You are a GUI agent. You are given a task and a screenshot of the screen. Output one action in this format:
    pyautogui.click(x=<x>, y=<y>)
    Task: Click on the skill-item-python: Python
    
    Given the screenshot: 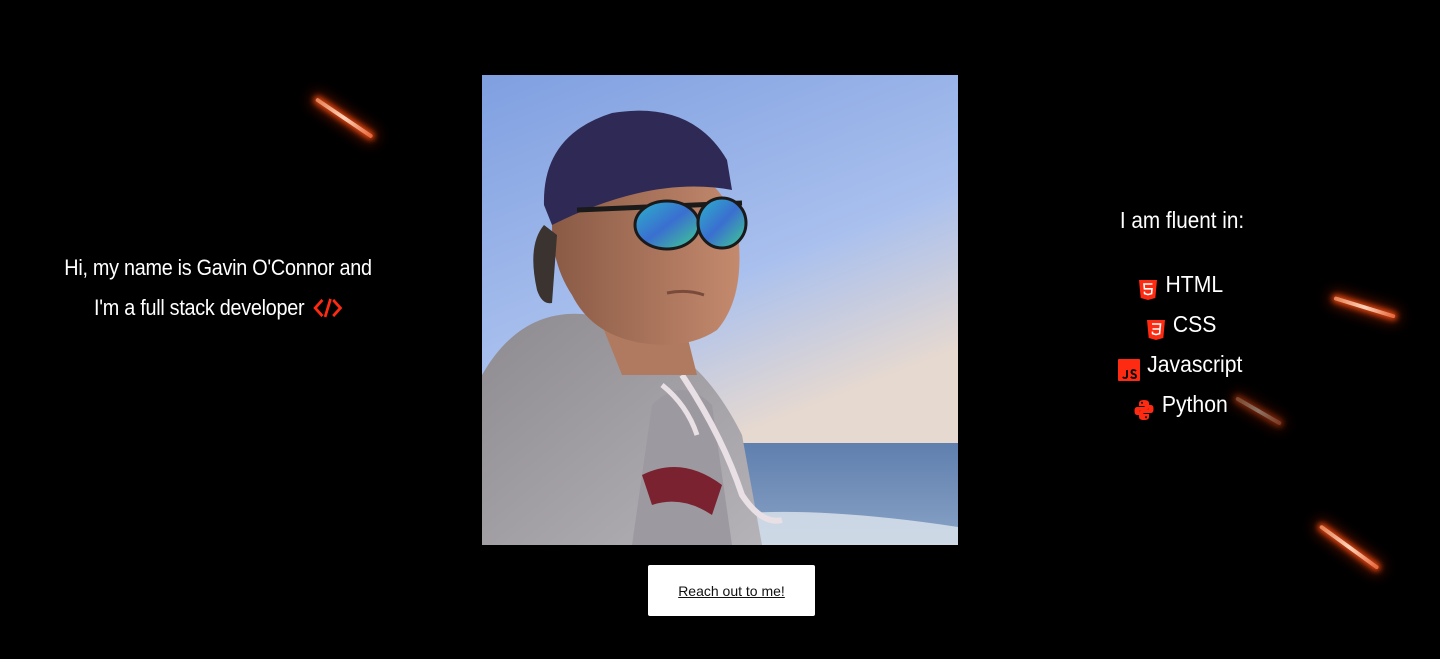 What is the action you would take?
    pyautogui.click(x=1182, y=404)
    